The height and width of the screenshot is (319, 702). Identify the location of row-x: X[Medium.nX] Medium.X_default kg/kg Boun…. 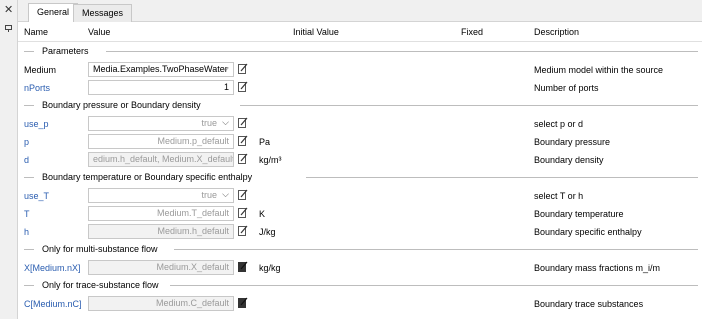
(342, 267).